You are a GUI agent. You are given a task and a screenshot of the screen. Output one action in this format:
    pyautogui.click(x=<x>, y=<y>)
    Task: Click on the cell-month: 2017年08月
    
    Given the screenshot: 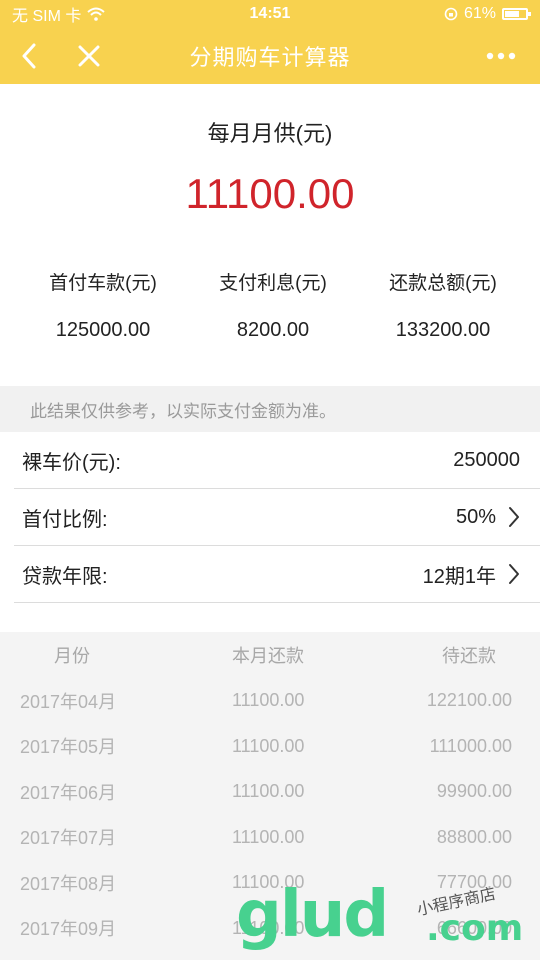 What is the action you would take?
    pyautogui.click(x=68, y=883)
    